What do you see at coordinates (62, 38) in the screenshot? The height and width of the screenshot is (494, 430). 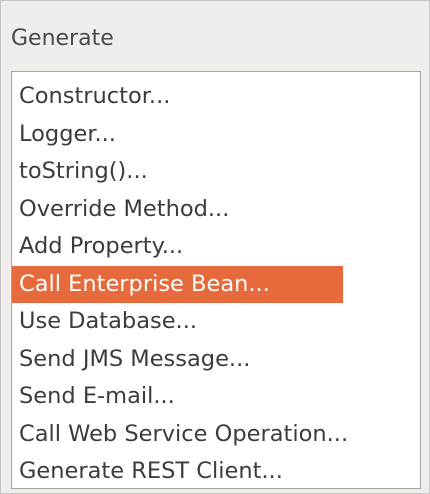 I see `popup-title: Generate` at bounding box center [62, 38].